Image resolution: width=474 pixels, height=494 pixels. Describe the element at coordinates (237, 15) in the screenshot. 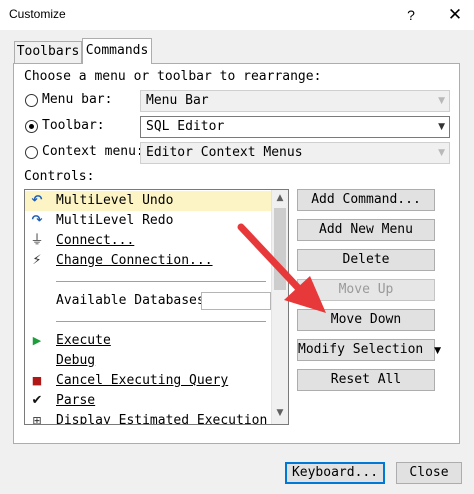

I see `title-bar: Customize ? ✕` at that location.